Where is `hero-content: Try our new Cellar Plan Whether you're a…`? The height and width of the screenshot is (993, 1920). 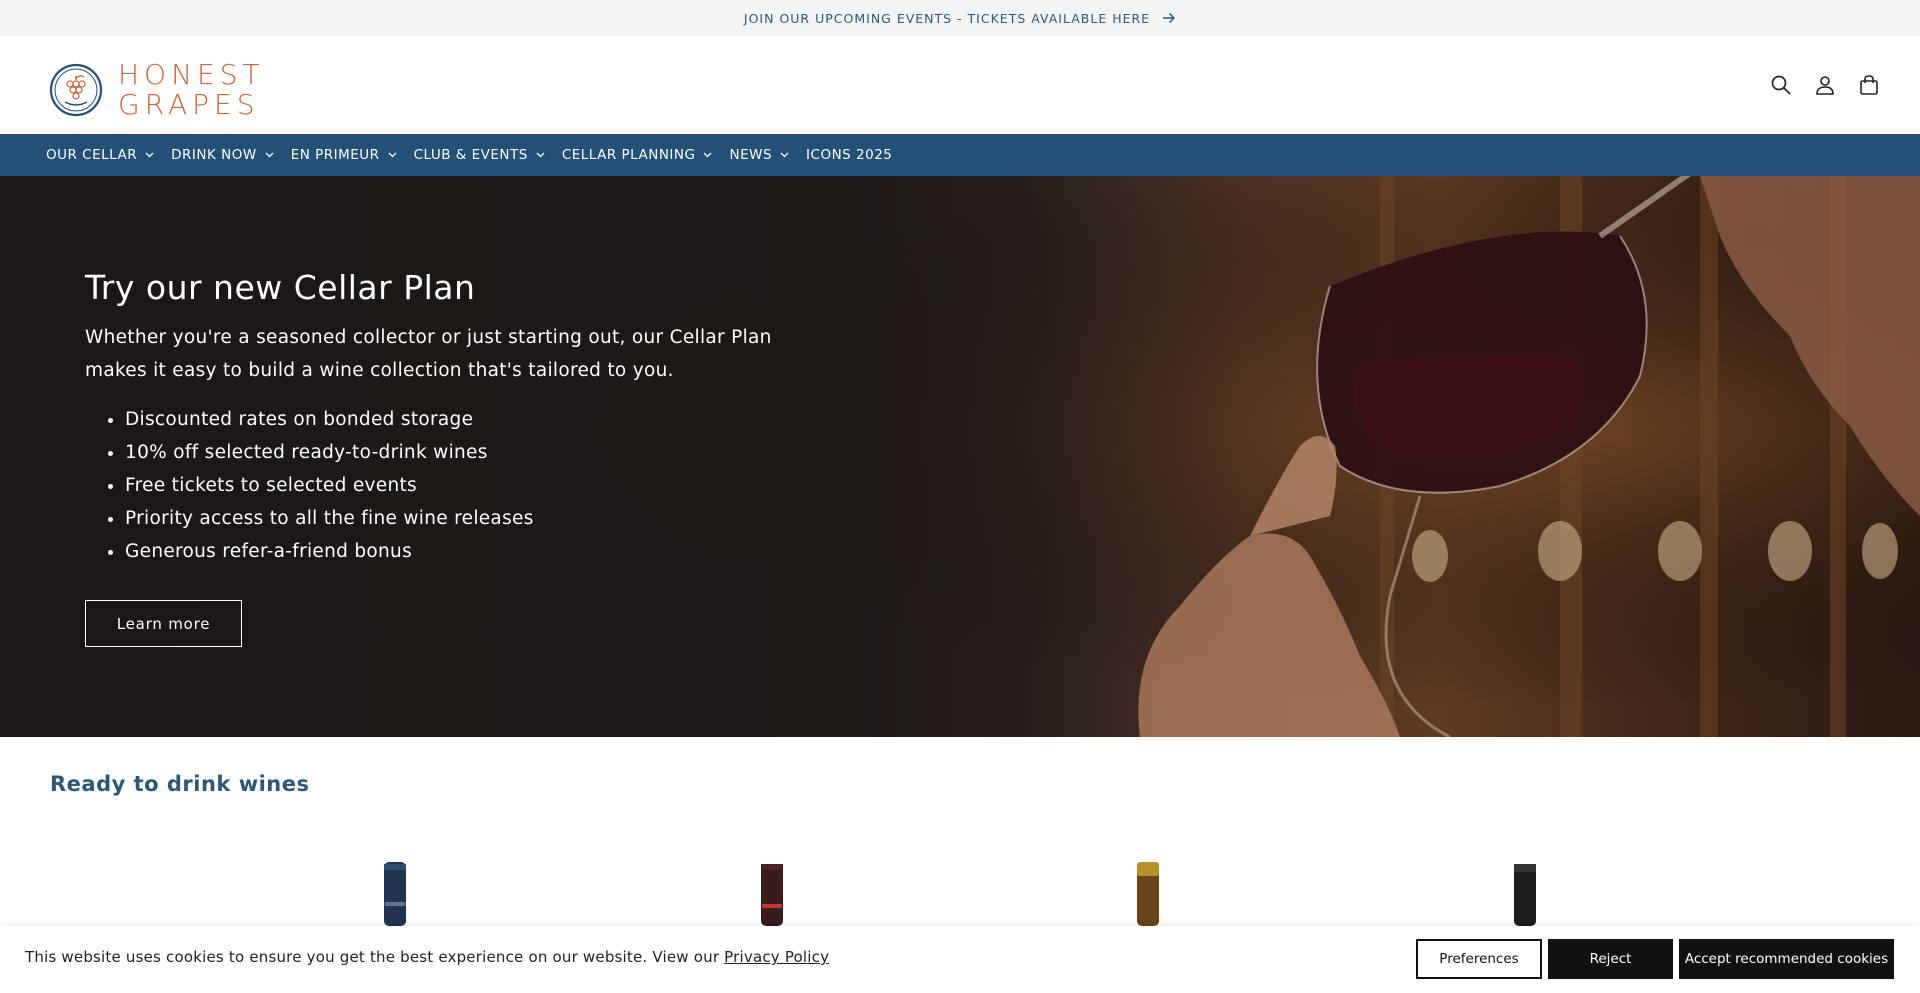 hero-content: Try our new Cellar Plan Whether you're a… is located at coordinates (445, 418).